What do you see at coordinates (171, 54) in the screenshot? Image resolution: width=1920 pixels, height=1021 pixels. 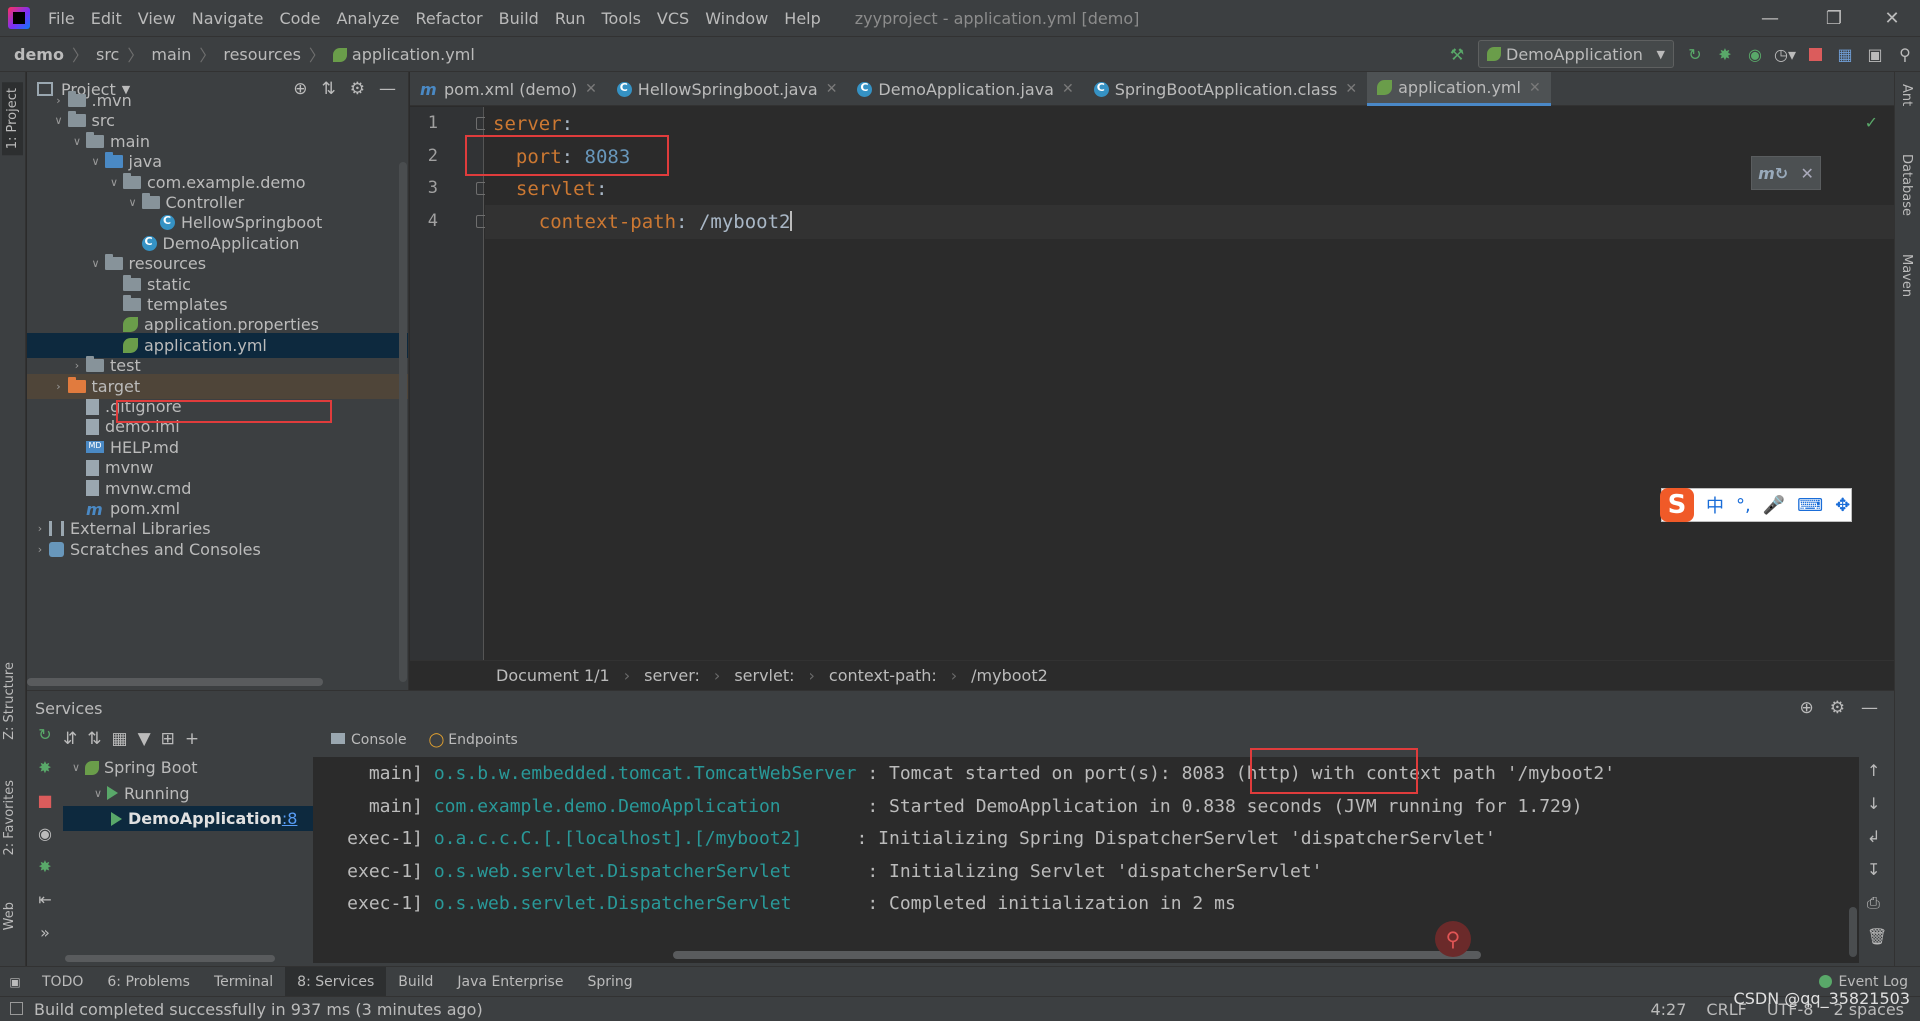 I see `nav-crumb: main` at bounding box center [171, 54].